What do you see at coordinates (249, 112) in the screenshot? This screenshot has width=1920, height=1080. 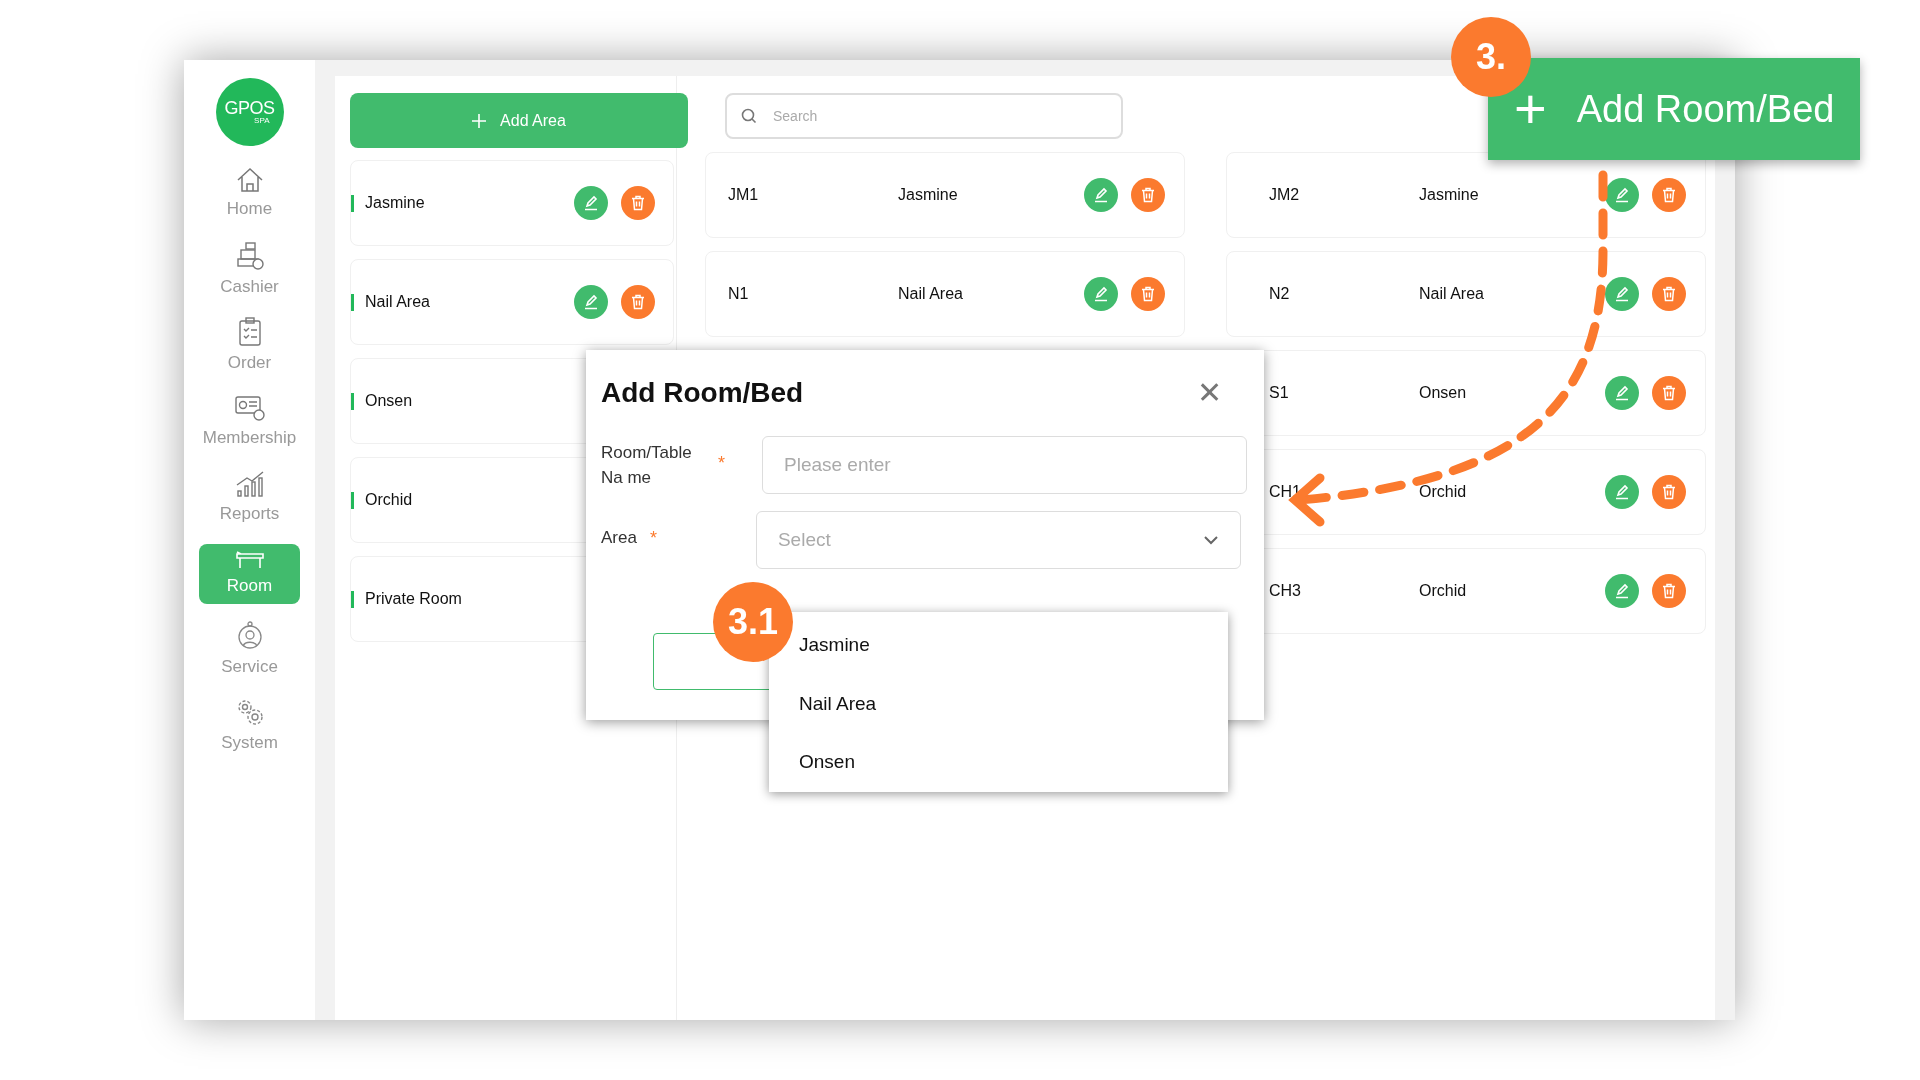 I see `logo: GPOS SPA` at bounding box center [249, 112].